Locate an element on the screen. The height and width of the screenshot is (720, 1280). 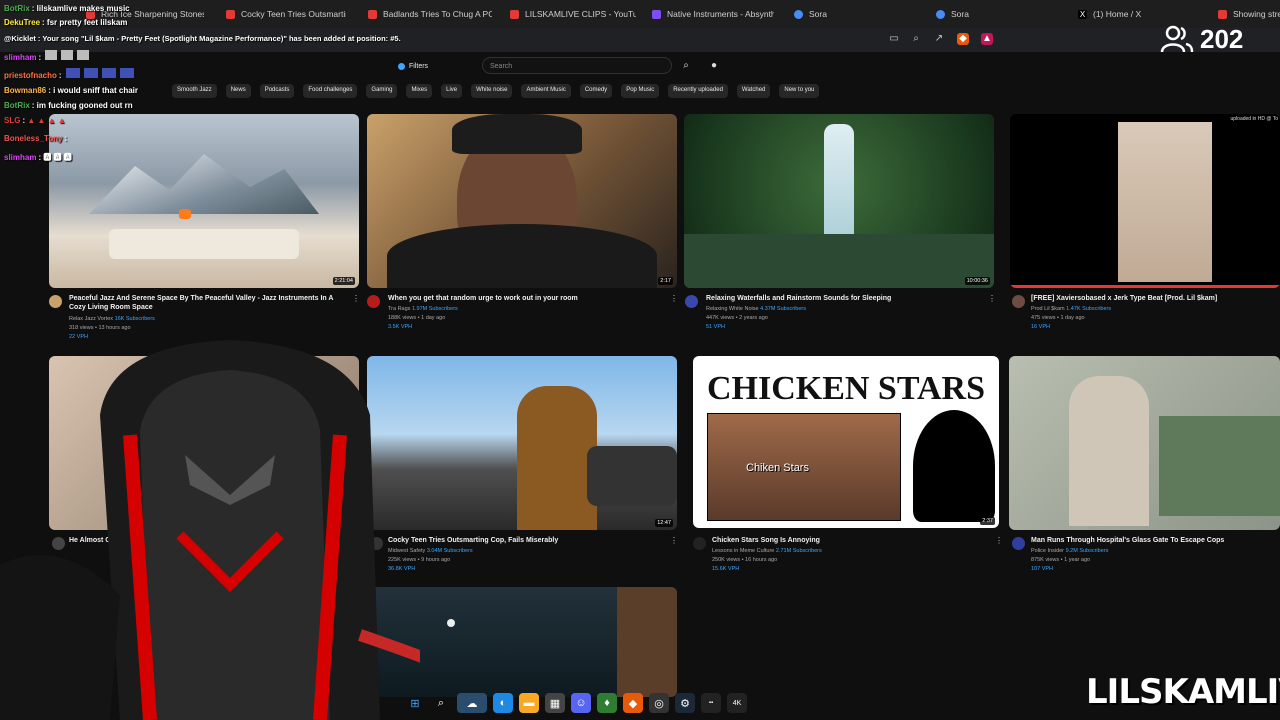
filters-button: Filters is located at coordinates (413, 66).